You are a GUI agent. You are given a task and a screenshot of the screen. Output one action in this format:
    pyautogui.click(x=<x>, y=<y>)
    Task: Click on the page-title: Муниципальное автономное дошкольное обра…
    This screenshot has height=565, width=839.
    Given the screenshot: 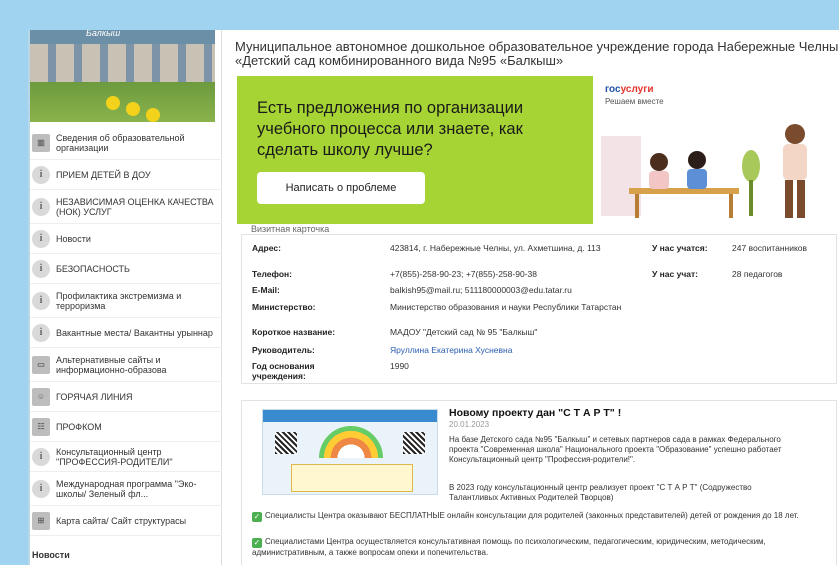 What is the action you would take?
    pyautogui.click(x=537, y=53)
    